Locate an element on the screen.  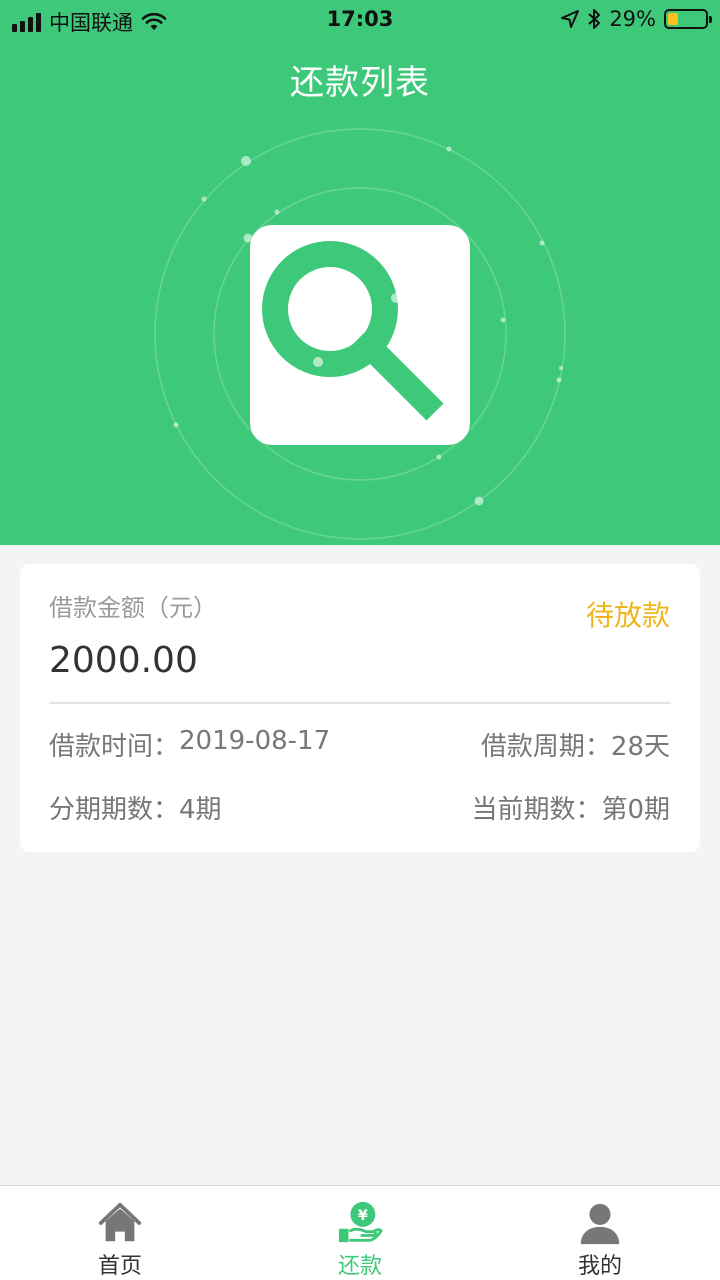
tab-mine: 我的 is located at coordinates (600, 1233).